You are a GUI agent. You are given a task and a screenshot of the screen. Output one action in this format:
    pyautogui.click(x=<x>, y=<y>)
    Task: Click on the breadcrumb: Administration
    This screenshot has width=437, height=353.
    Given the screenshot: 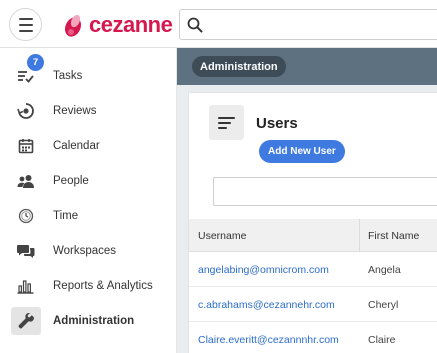 What is the action you would take?
    pyautogui.click(x=239, y=66)
    